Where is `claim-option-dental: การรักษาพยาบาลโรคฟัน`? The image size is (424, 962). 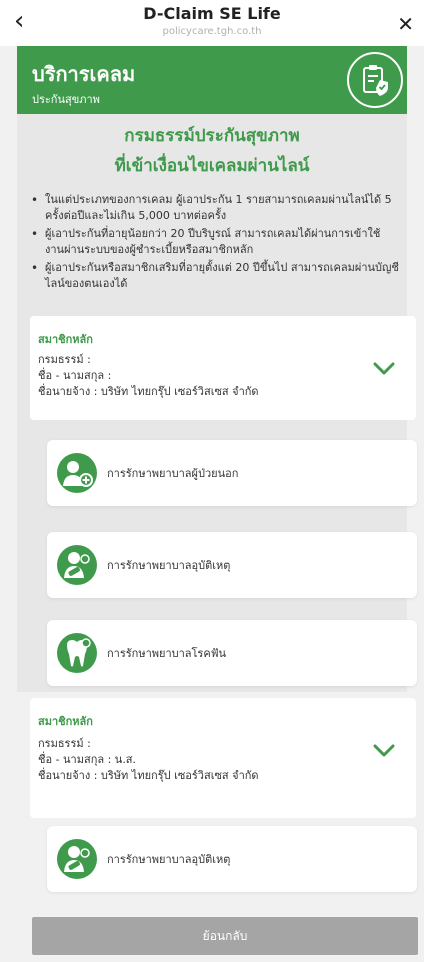 claim-option-dental: การรักษาพยาบาลโรคฟัน is located at coordinates (232, 653).